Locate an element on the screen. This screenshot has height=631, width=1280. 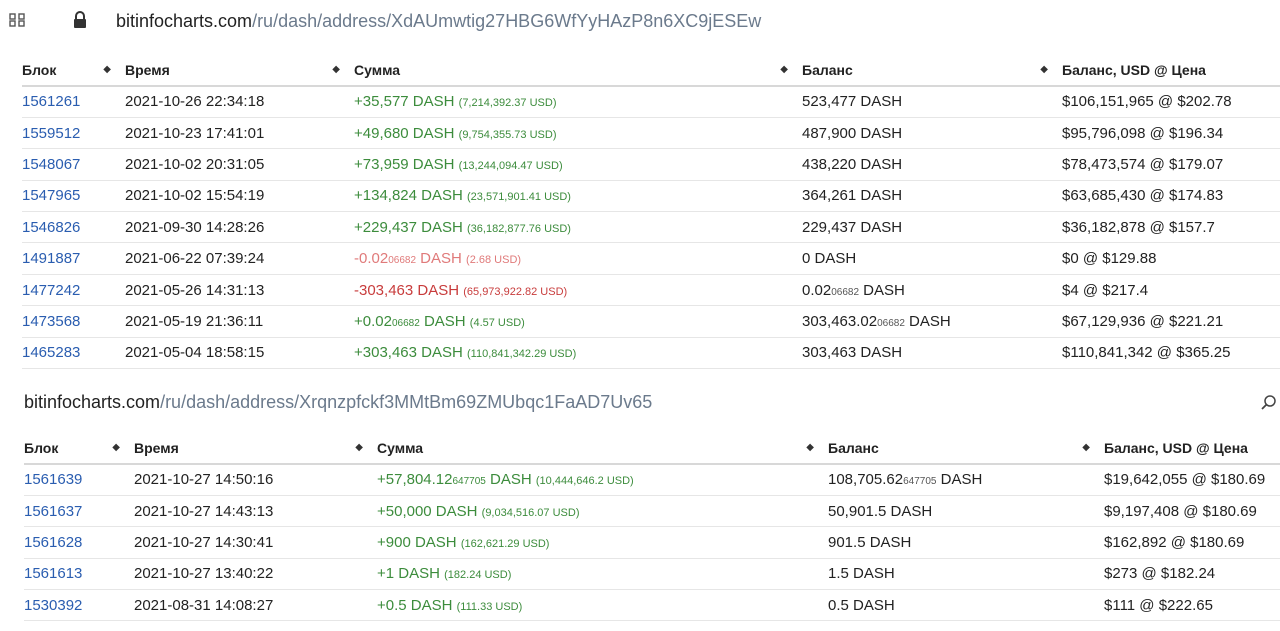
apps-grid-icon is located at coordinates (18, 20).